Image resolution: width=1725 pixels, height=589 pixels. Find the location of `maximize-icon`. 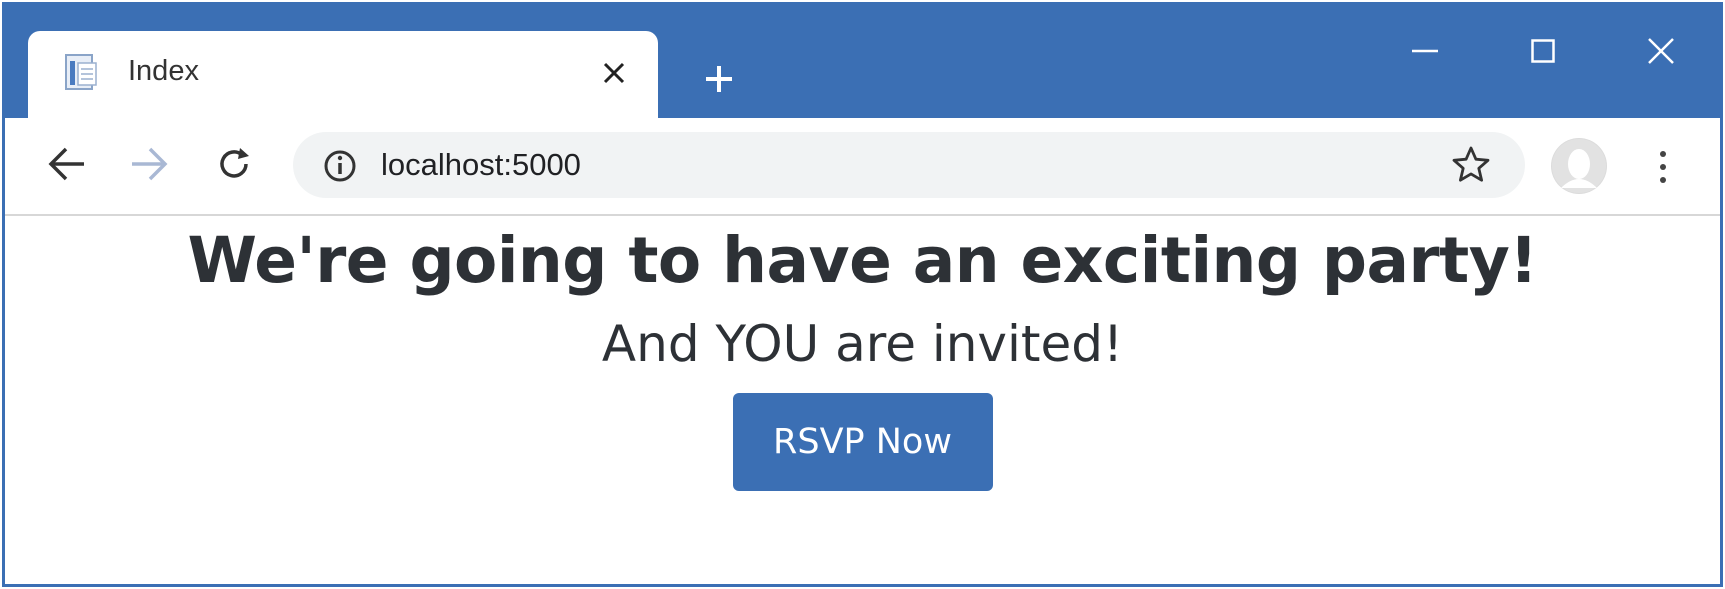

maximize-icon is located at coordinates (1543, 51).